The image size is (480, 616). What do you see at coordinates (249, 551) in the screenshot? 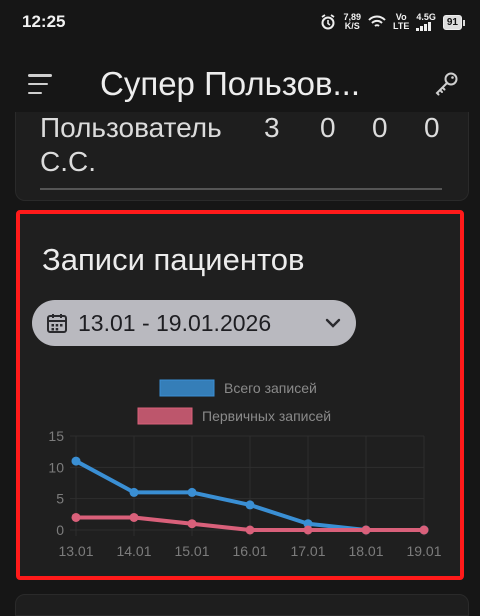
I see `x-tick-label: 16.01` at bounding box center [249, 551].